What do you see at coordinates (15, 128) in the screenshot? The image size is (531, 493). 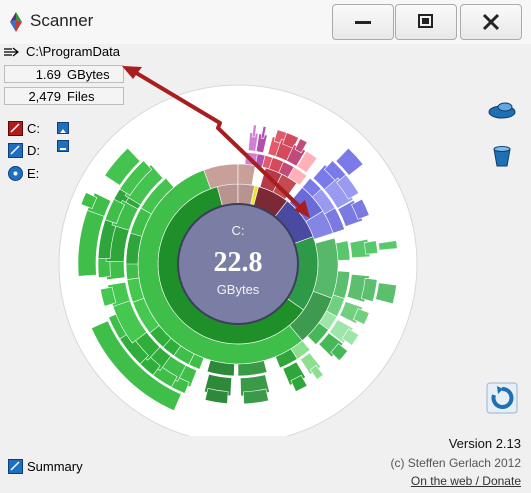 I see `drive-c-icon` at bounding box center [15, 128].